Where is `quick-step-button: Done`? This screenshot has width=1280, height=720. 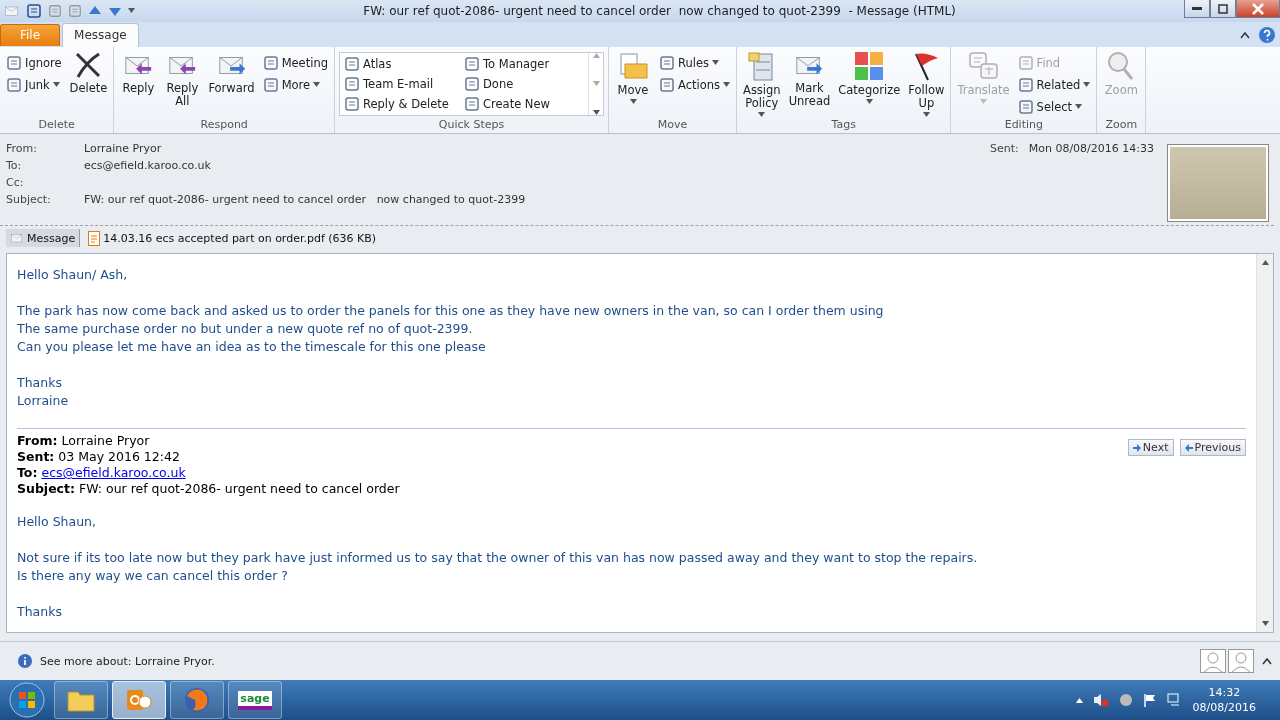
quick-step-button: Done is located at coordinates (524, 83).